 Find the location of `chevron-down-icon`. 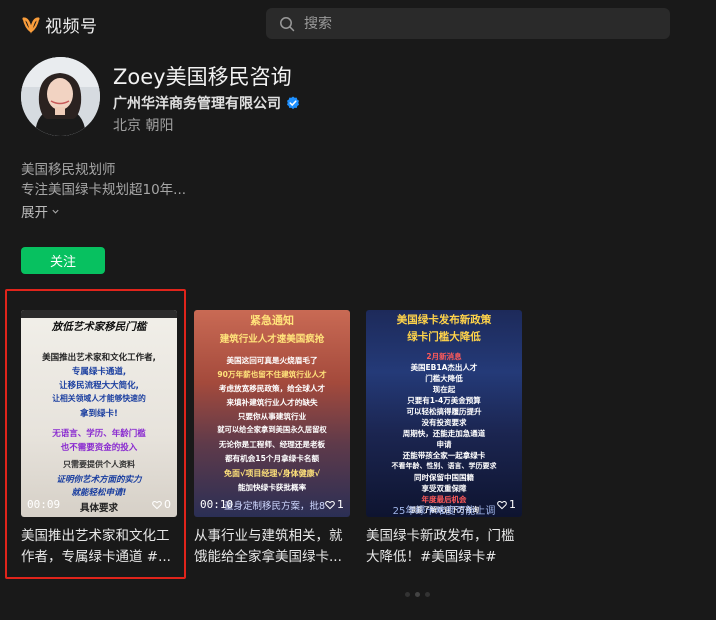

chevron-down-icon is located at coordinates (55, 211).